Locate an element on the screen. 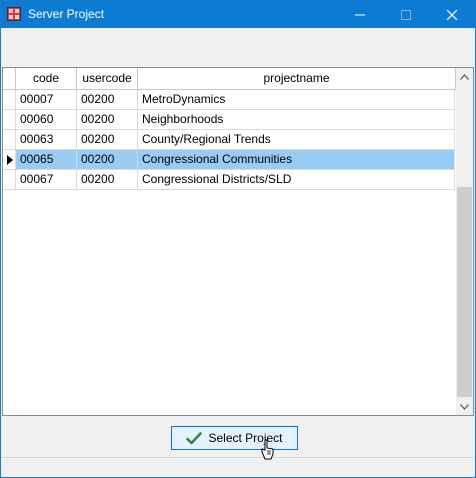 The image size is (476, 478). minimize-icon is located at coordinates (360, 14).